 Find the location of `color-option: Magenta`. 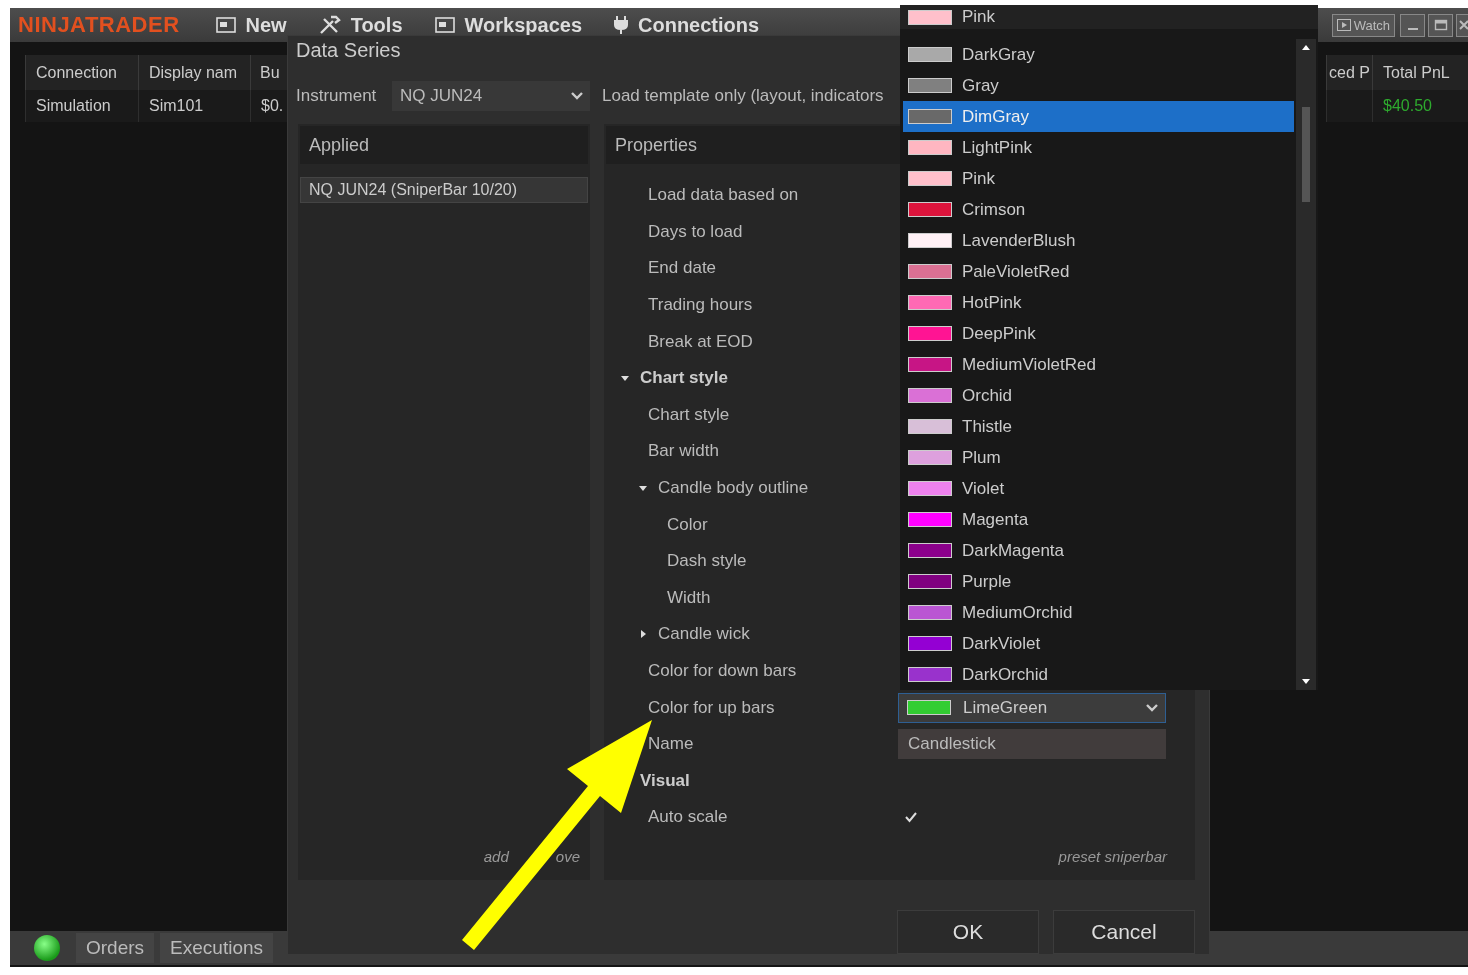

color-option: Magenta is located at coordinates (1098, 519).